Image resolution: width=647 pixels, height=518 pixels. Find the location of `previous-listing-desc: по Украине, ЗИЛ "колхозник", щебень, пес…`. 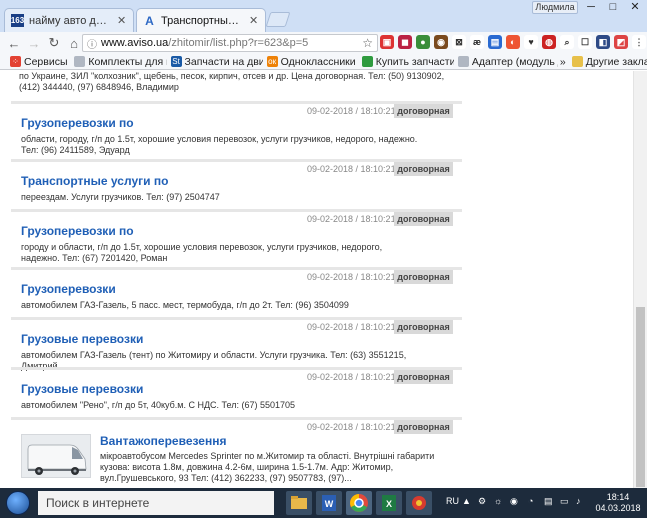

previous-listing-desc: по Украине, ЗИЛ "колхозник", щебень, пес… is located at coordinates (232, 81).